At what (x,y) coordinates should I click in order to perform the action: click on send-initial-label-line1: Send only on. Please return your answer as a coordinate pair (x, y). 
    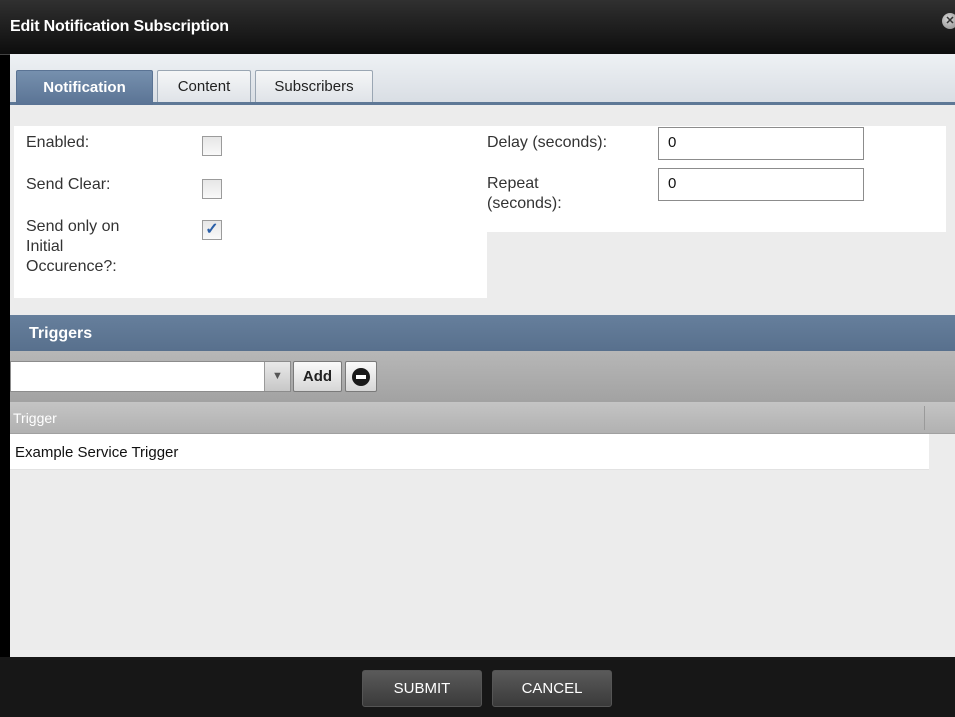
    Looking at the image, I should click on (73, 226).